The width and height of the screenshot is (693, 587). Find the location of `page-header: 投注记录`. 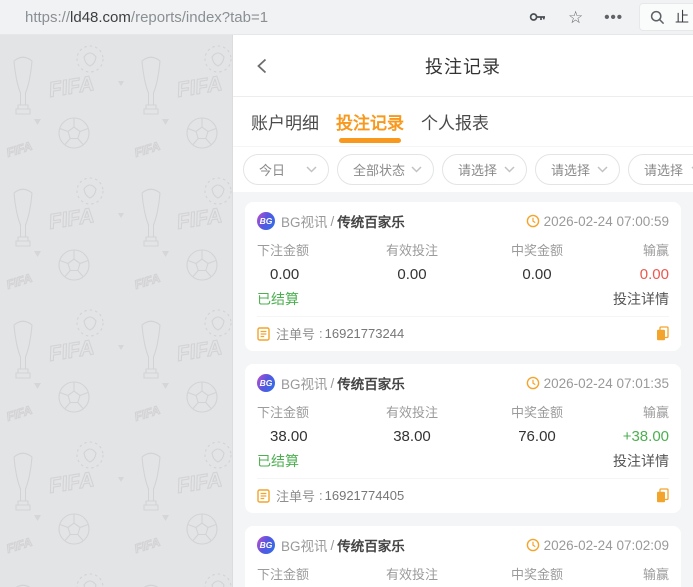

page-header: 投注记录 is located at coordinates (463, 66).